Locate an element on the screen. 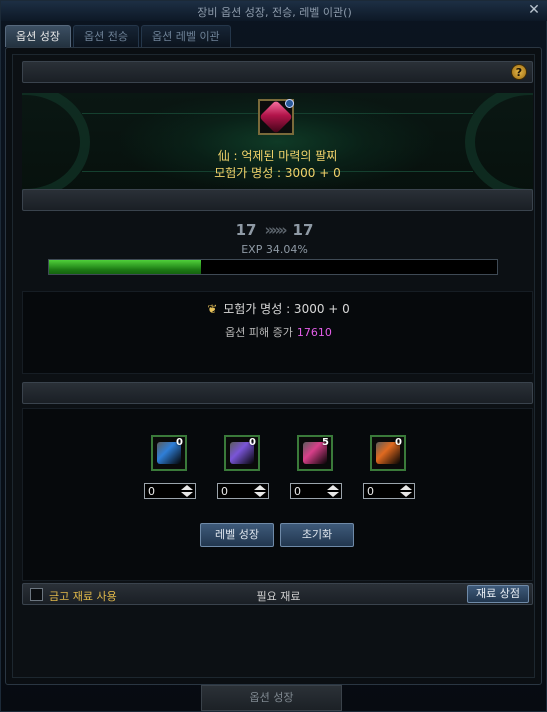 Image resolution: width=547 pixels, height=712 pixels. title-bar: 장비 옵션 성장, 전승, 레벨 이관() ✕ is located at coordinates (274, 11).